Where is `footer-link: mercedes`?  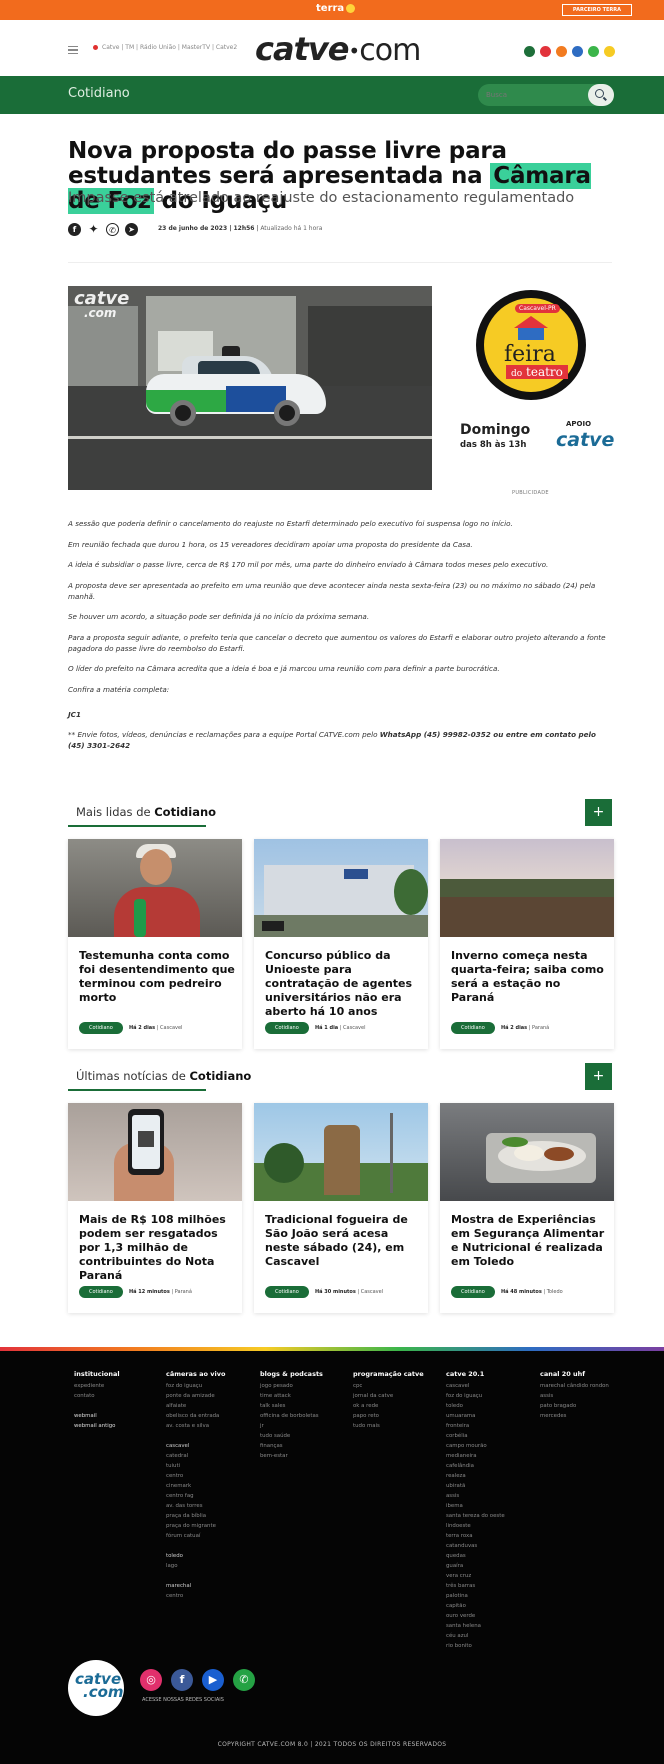 footer-link: mercedes is located at coordinates (585, 1416).